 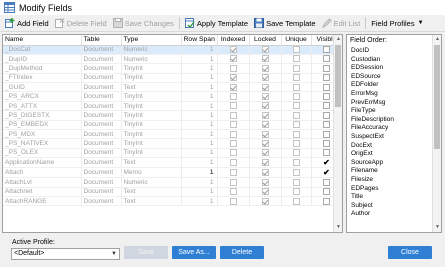 What do you see at coordinates (372, 120) in the screenshot?
I see `field-order-item: FileDescription` at bounding box center [372, 120].